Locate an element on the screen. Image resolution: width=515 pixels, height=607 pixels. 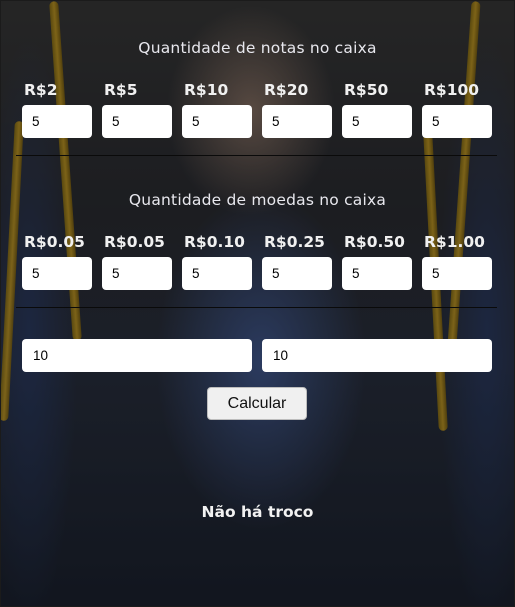
notes-row: R$2 R$5 R$10 R$20 R$50 R$100 is located at coordinates (257, 109).